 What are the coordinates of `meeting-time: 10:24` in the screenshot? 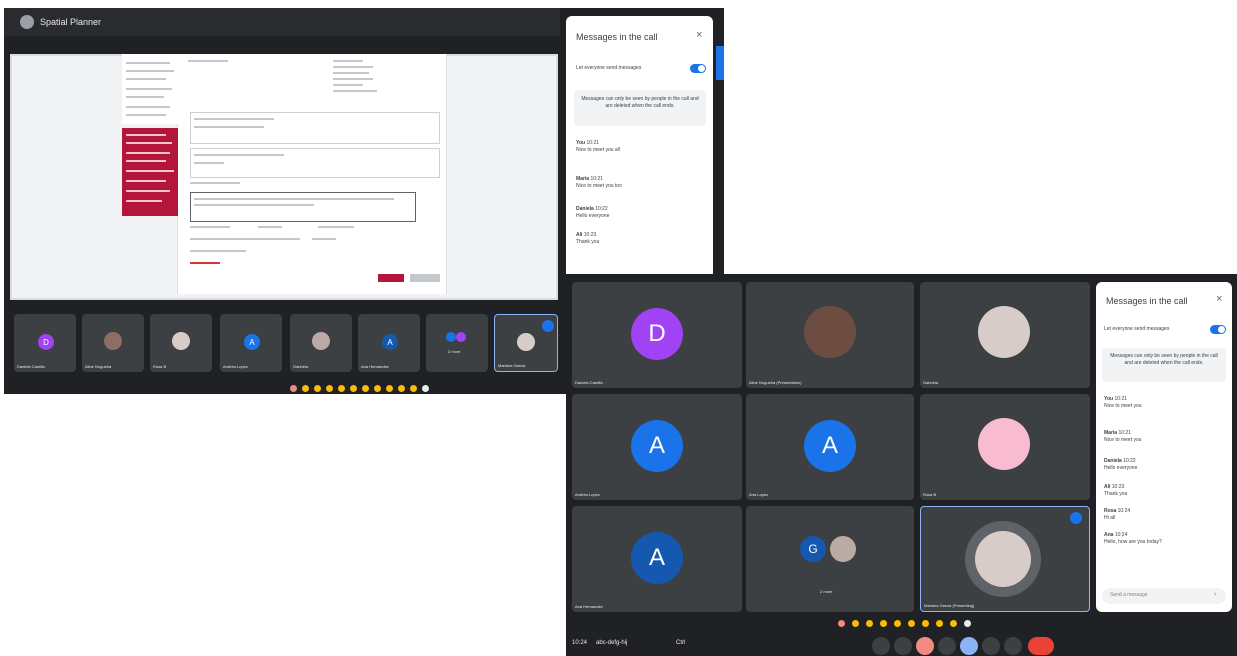 It's located at (580, 643).